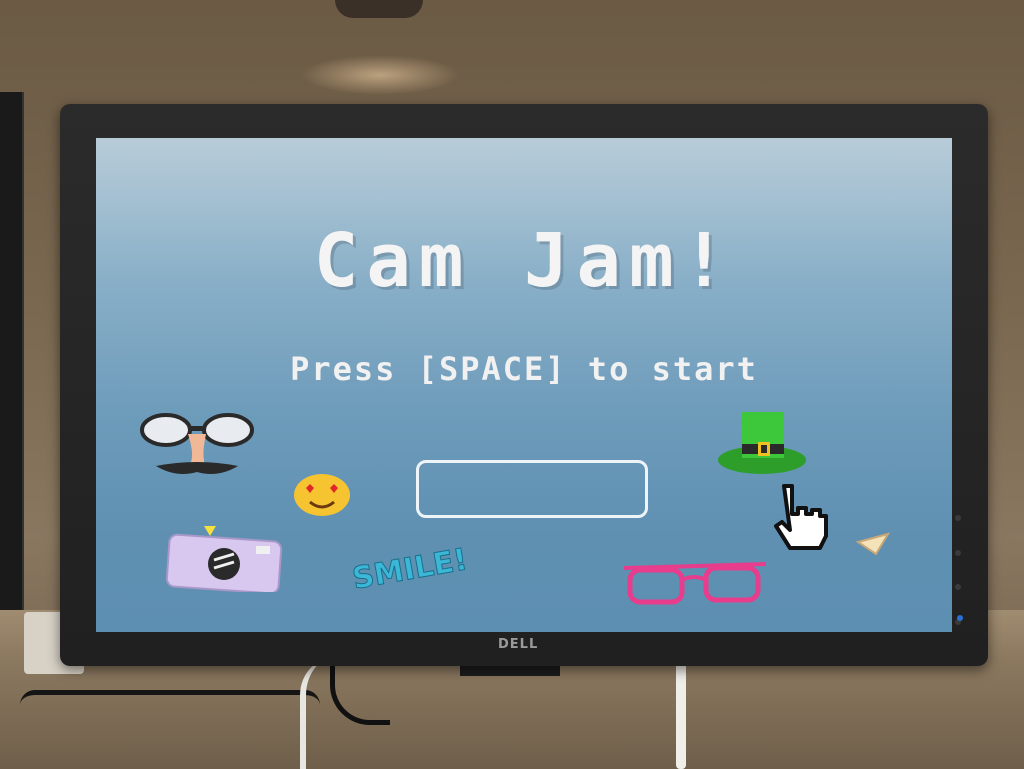 The width and height of the screenshot is (1024, 769). I want to click on black-cable, so click(170, 705).